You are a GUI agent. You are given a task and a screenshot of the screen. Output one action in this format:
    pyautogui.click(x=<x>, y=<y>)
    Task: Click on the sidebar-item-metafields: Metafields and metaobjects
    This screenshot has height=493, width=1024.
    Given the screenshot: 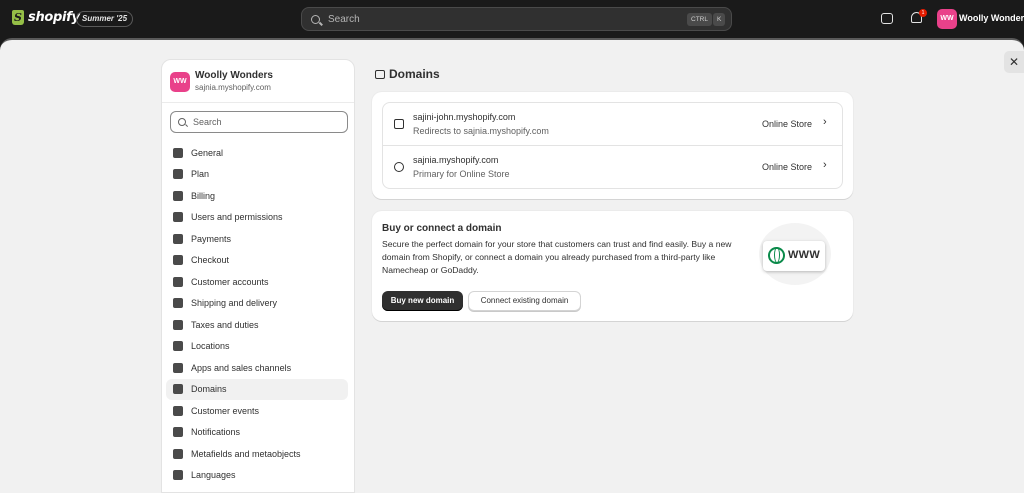 What is the action you would take?
    pyautogui.click(x=257, y=454)
    